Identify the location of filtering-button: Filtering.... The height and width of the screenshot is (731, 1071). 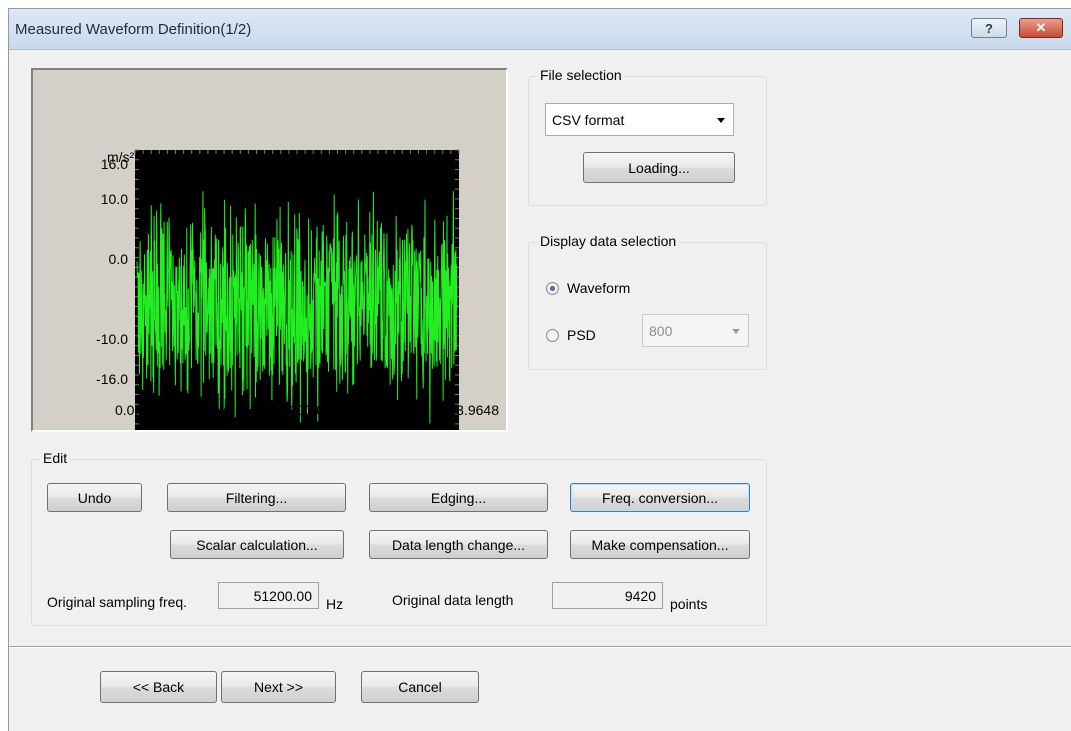
(256, 497).